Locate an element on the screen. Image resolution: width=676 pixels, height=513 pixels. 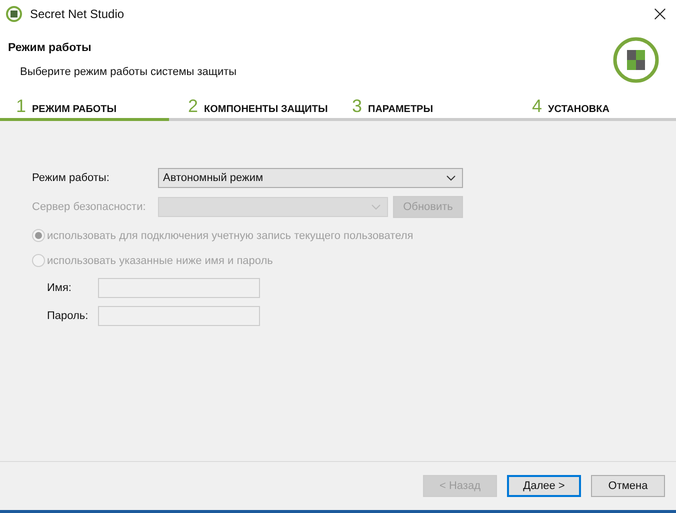
field-label: Сервер безопасности: is located at coordinates (89, 207).